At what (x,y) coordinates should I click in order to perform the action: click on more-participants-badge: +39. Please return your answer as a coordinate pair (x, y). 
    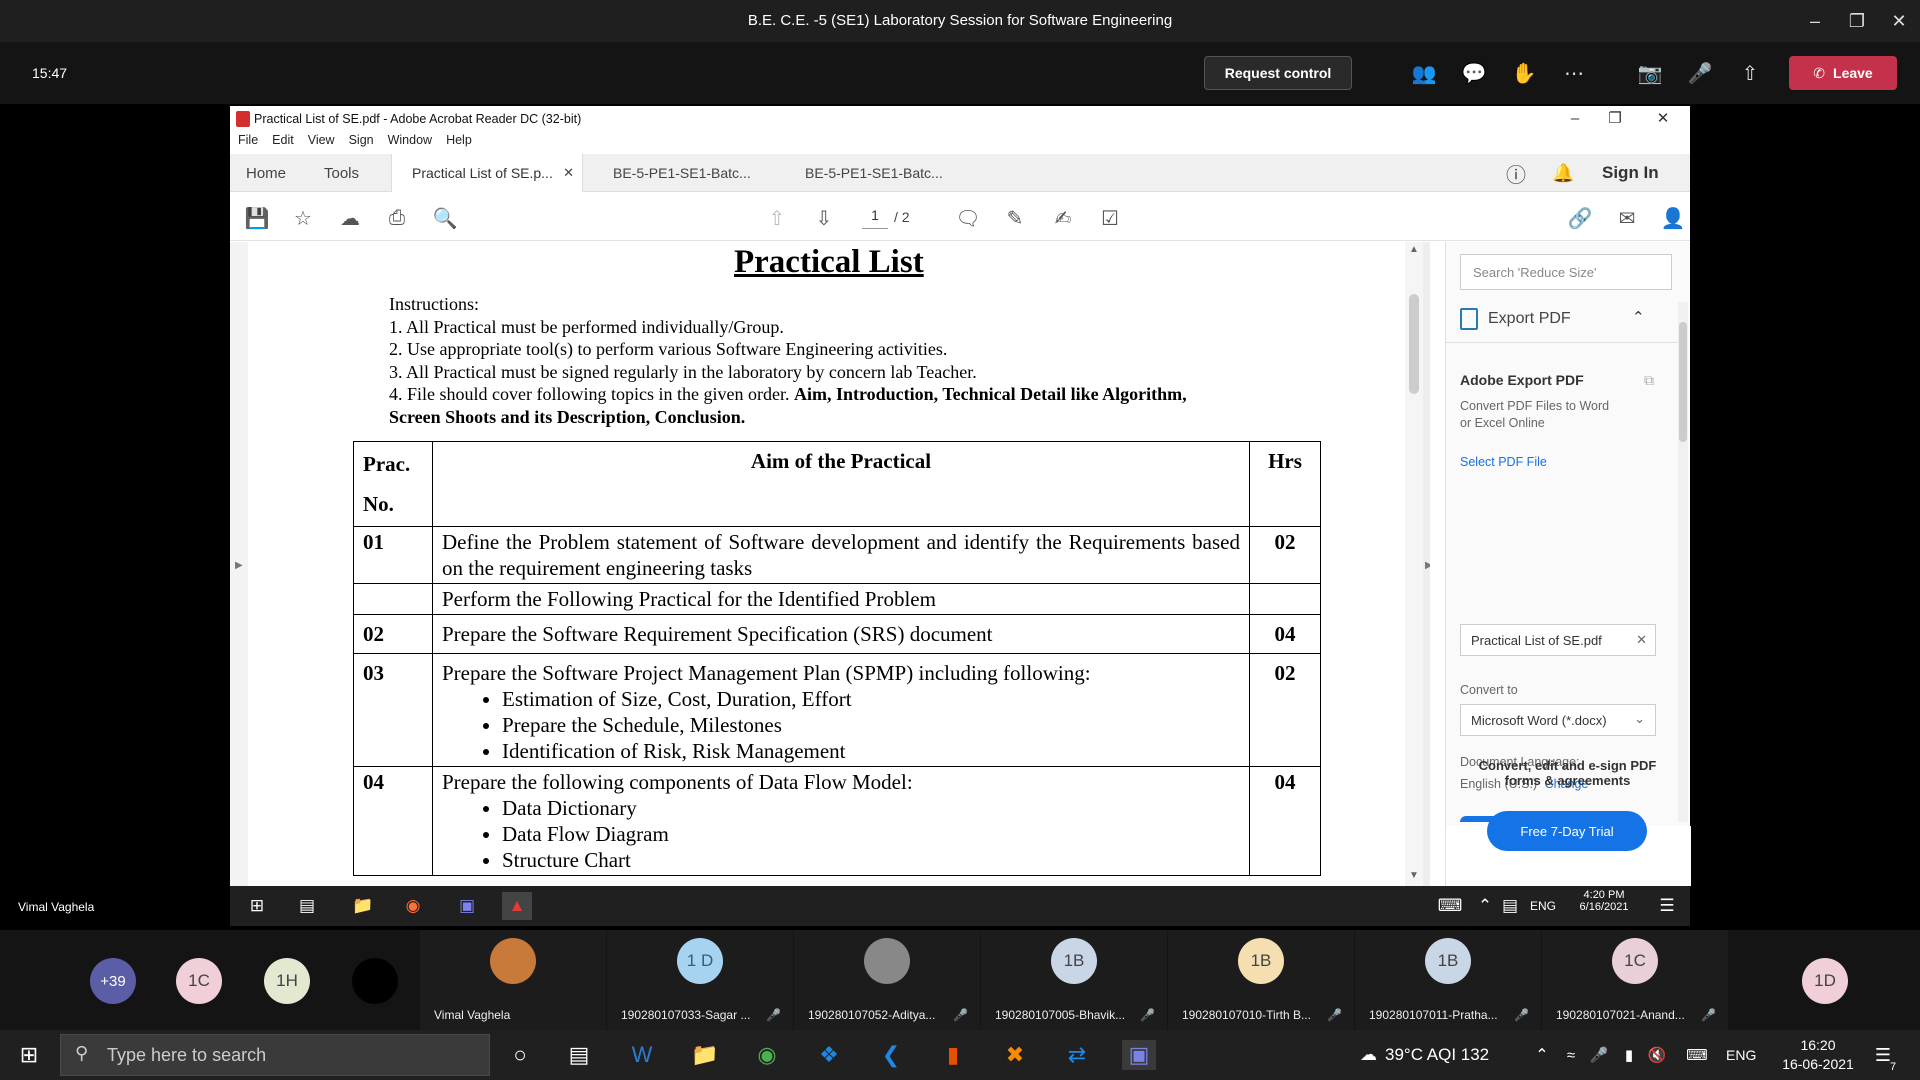
    Looking at the image, I should click on (113, 981).